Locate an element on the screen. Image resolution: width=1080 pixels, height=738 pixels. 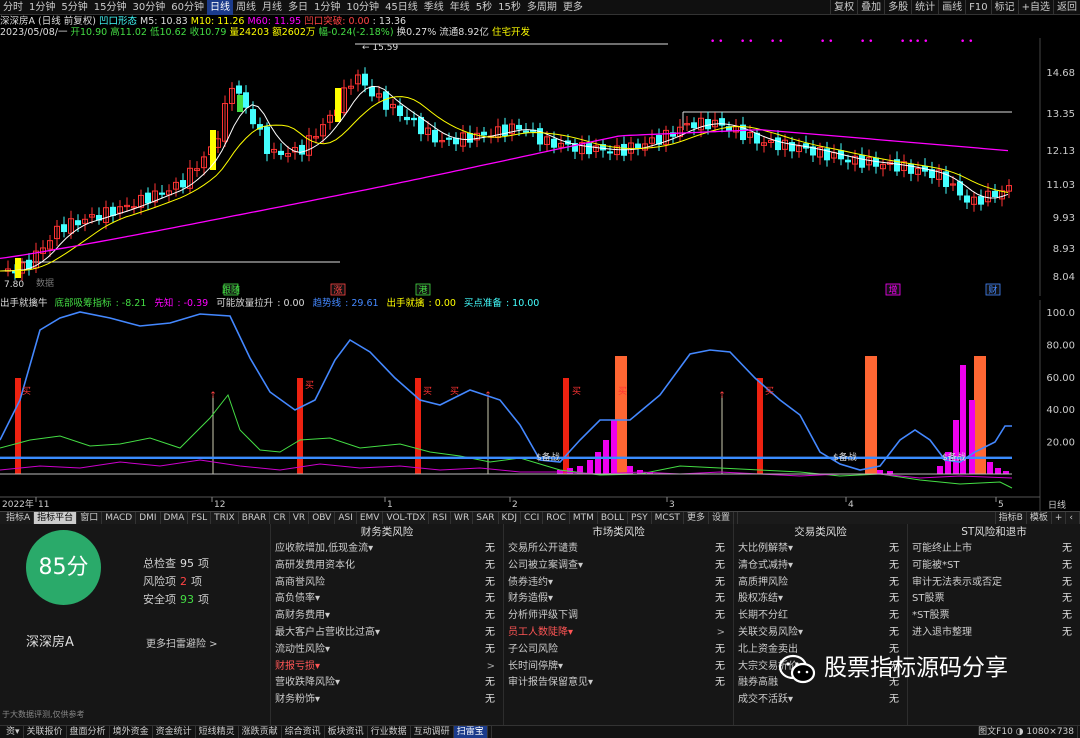
risk-row: 应收款增加,低现金流▾ 无 is located at coordinates (387, 549).